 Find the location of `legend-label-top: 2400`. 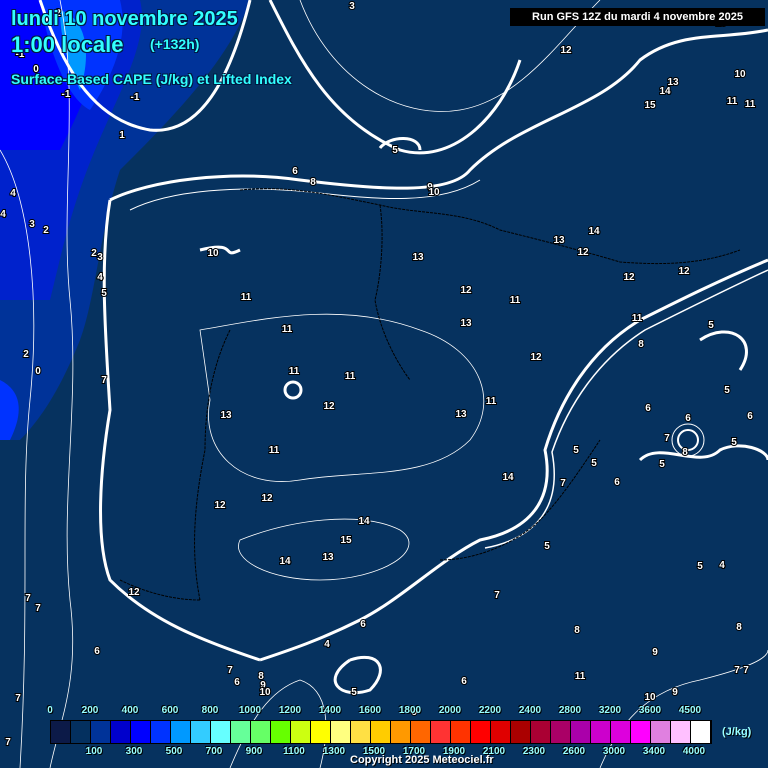

legend-label-top: 2400 is located at coordinates (530, 710).